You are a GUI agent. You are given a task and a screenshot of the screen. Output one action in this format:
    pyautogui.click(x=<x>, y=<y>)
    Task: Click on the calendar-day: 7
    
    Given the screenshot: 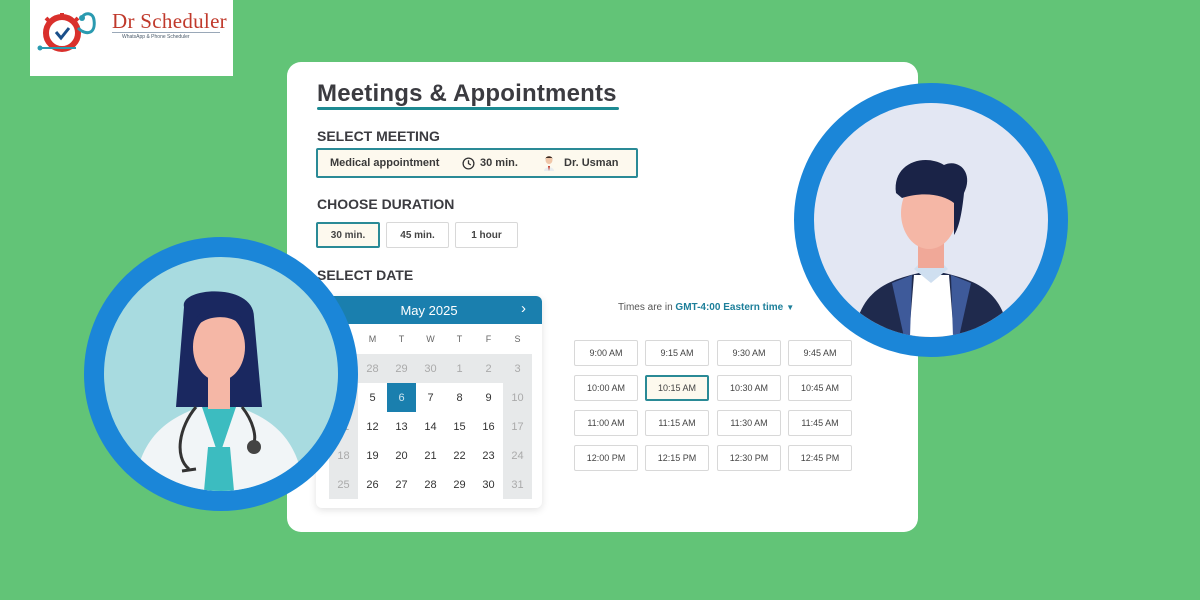 What is the action you would take?
    pyautogui.click(x=430, y=397)
    